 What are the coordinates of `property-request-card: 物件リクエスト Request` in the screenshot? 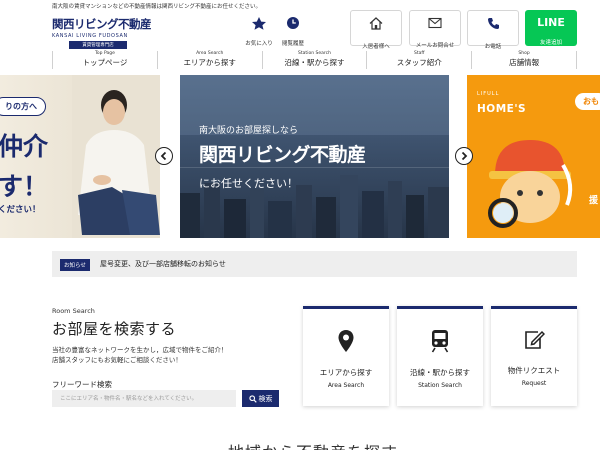 It's located at (534, 356).